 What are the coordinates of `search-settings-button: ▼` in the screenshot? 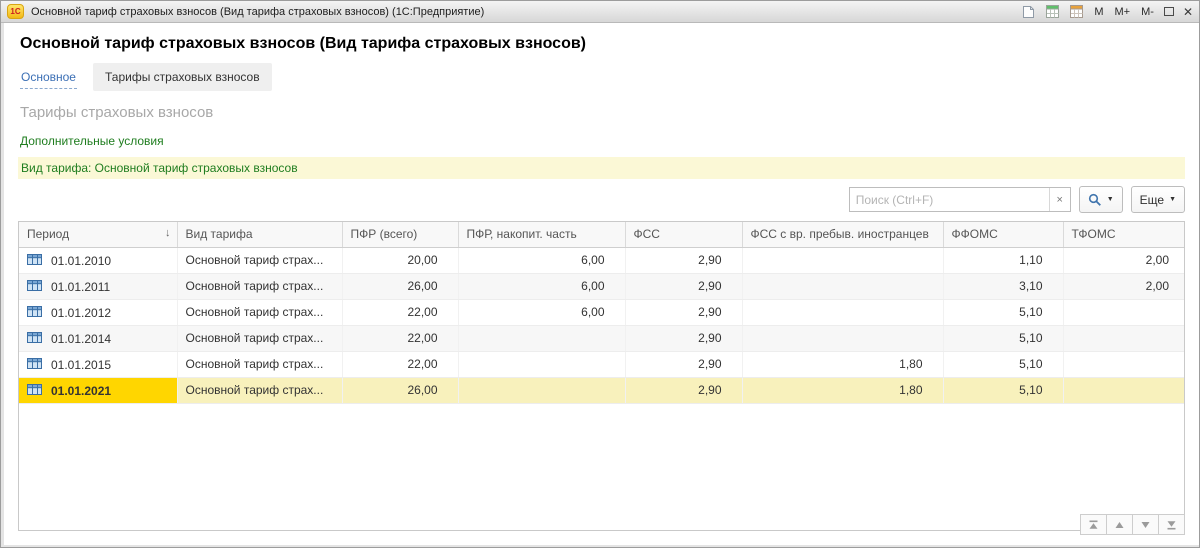 It's located at (1100, 199).